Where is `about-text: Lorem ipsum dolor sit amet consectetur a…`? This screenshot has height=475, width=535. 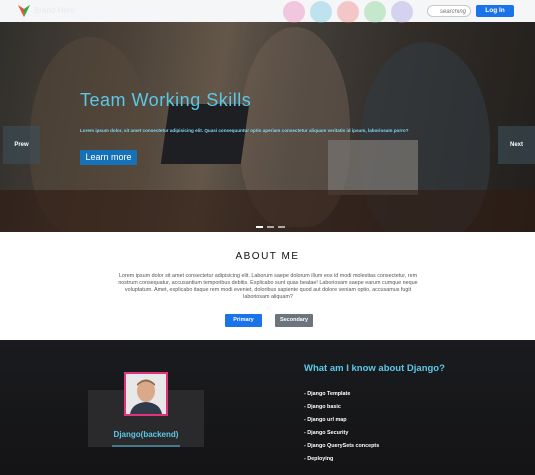
about-text: Lorem ipsum dolor sit amet consectetur a… is located at coordinates (268, 286).